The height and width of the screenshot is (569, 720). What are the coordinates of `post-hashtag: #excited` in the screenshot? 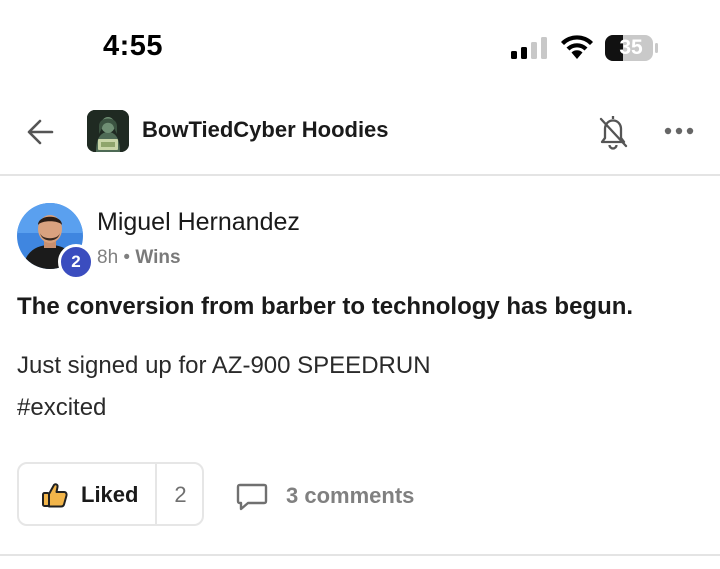 It's located at (62, 407).